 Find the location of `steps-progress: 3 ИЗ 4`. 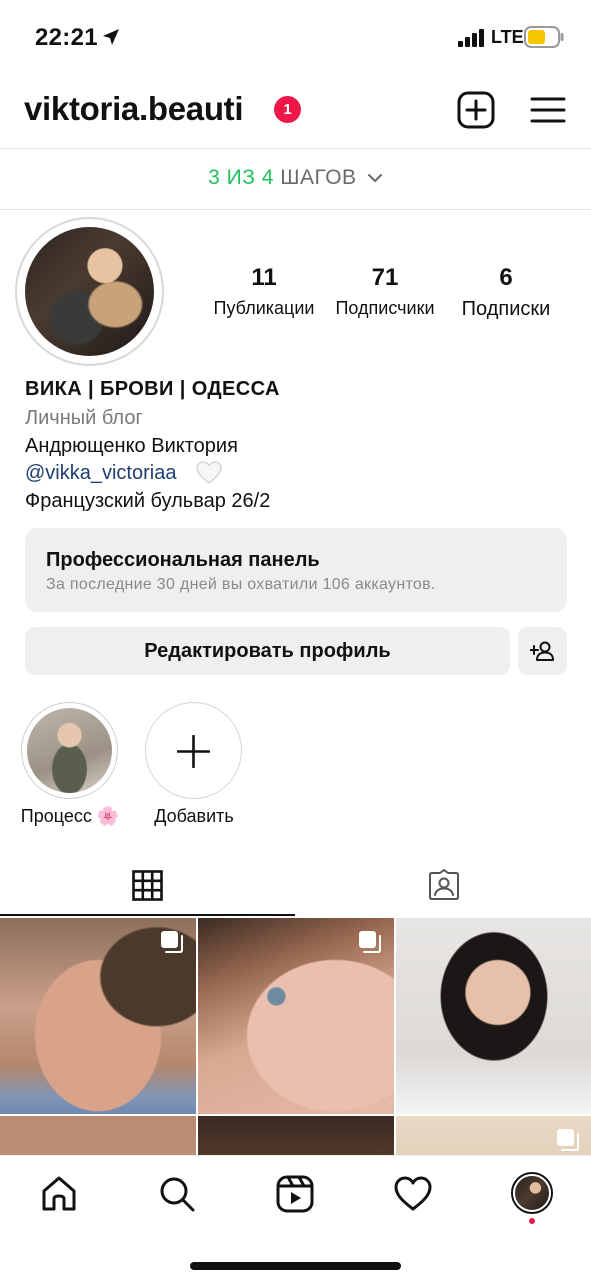

steps-progress: 3 ИЗ 4 is located at coordinates (241, 177).